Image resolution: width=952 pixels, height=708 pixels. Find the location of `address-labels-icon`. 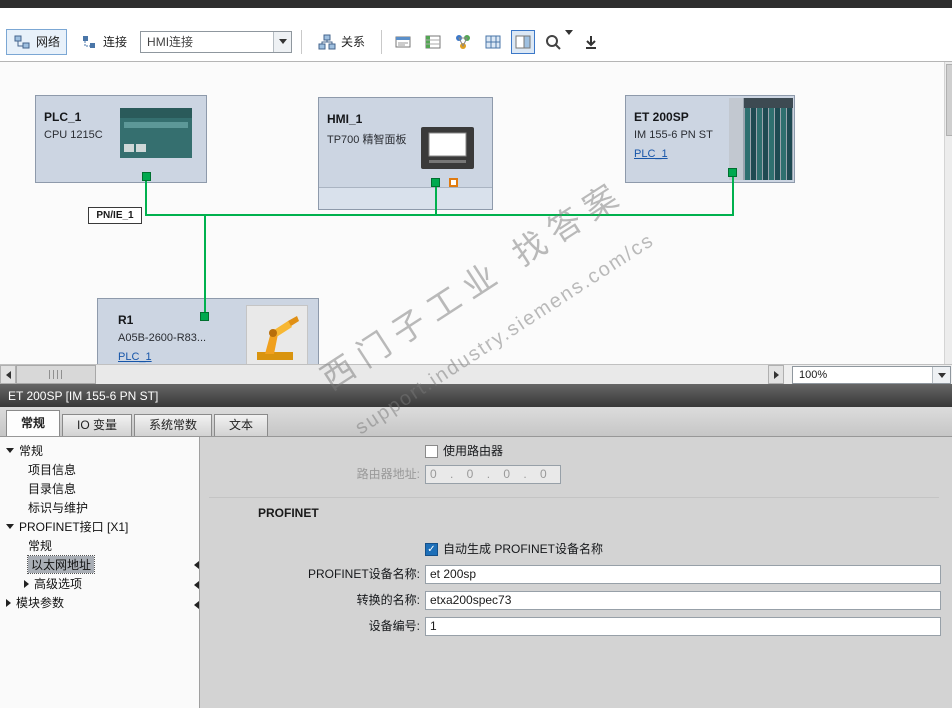

address-labels-icon is located at coordinates (403, 42).